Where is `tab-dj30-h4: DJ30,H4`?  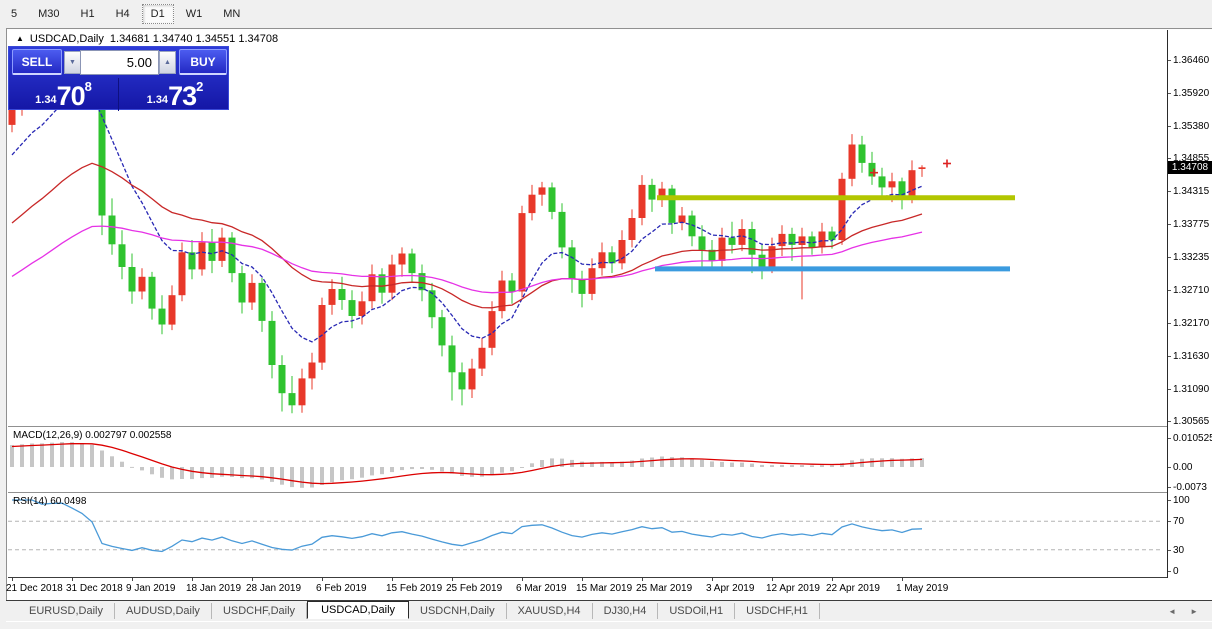
tab-dj30-h4: DJ30,H4 is located at coordinates (626, 611).